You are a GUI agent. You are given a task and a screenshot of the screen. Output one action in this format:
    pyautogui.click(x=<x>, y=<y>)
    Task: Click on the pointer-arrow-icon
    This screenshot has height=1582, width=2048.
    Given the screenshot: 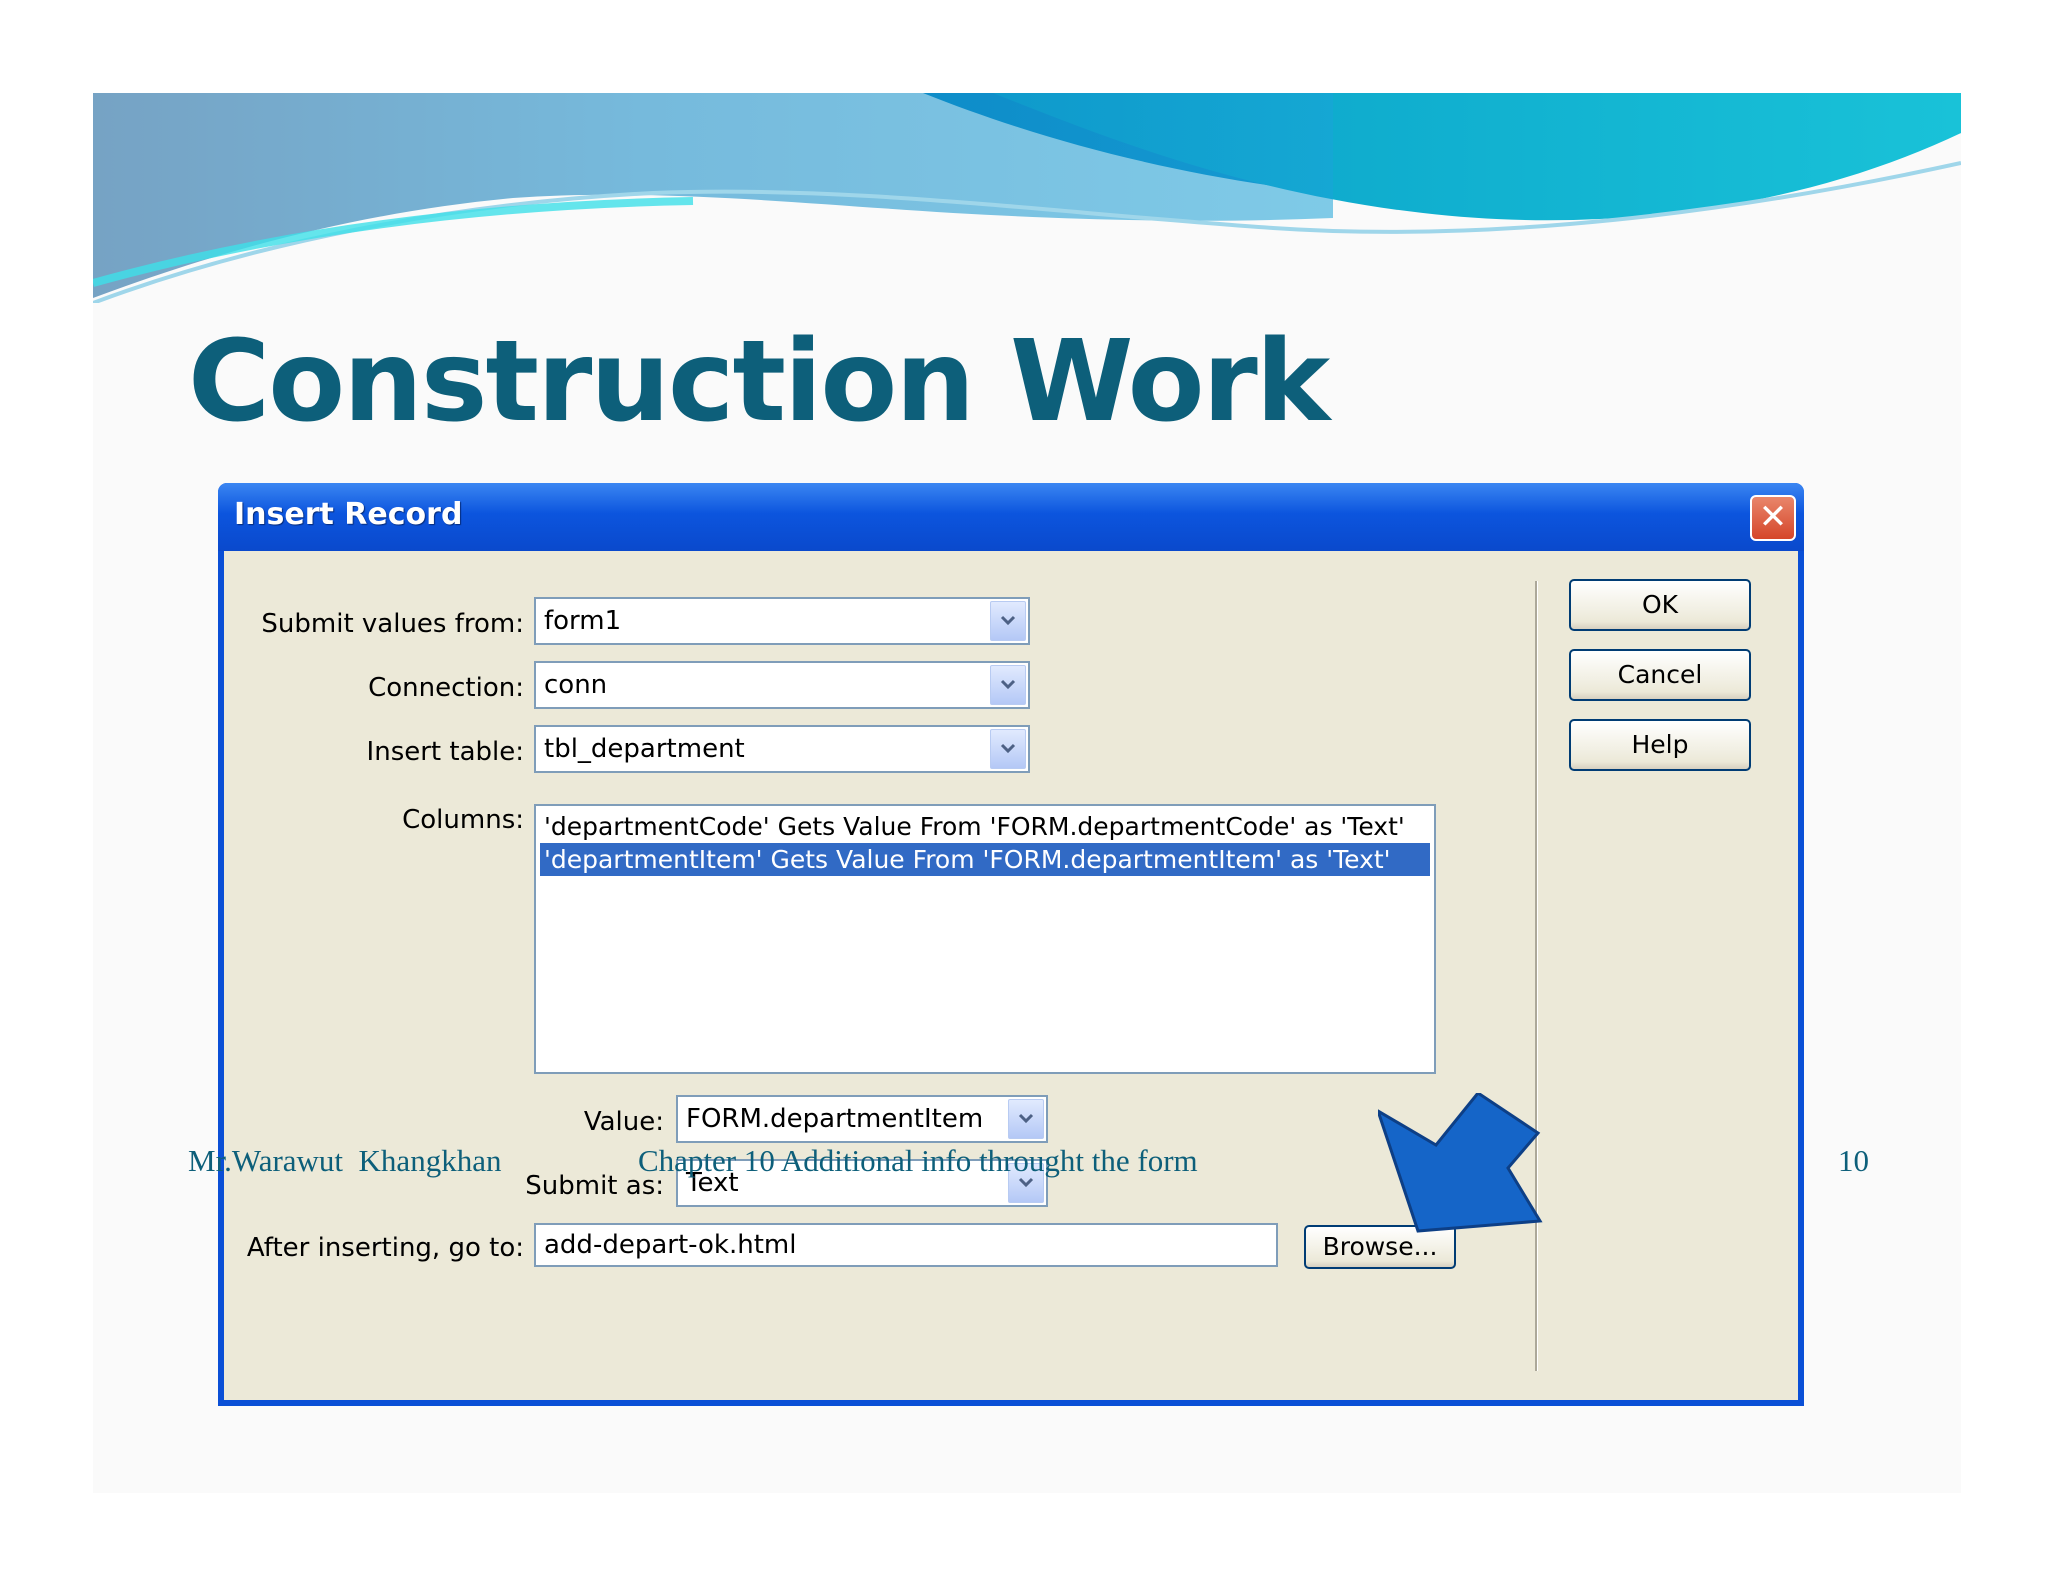 What is the action you would take?
    pyautogui.click(x=1460, y=1163)
    